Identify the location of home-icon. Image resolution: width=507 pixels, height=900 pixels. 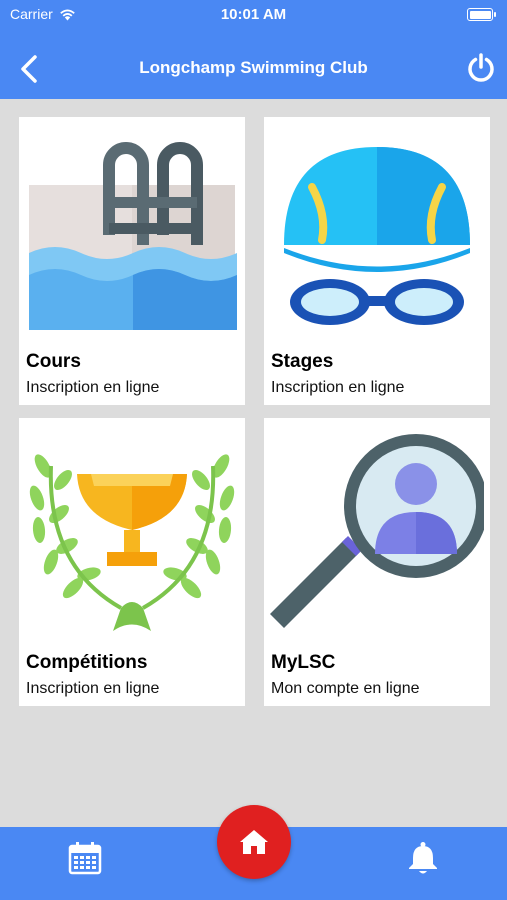
(254, 842).